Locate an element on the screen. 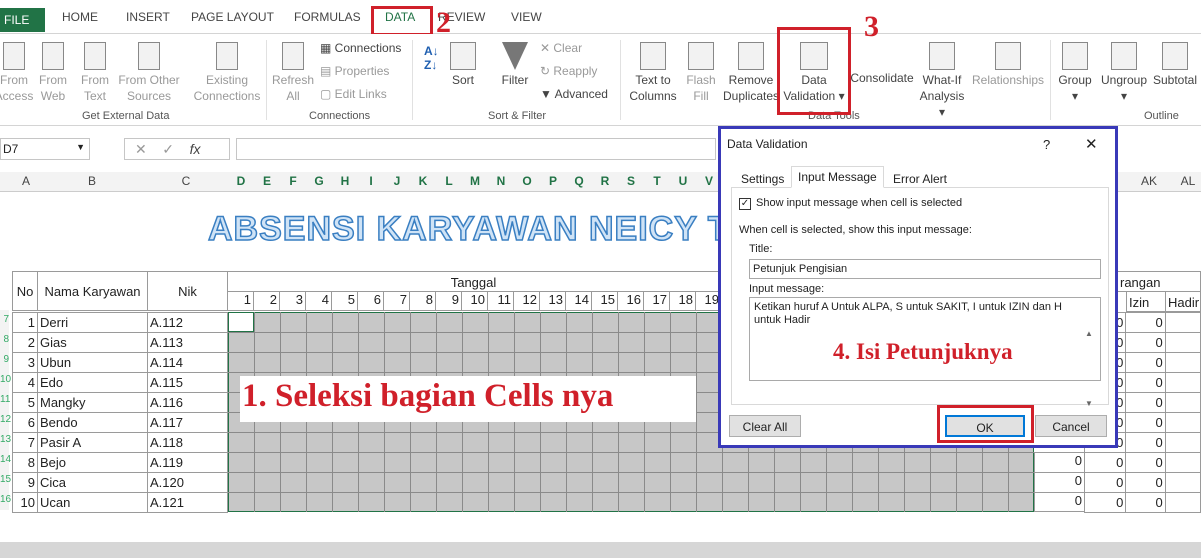  cell-nama: Ubun is located at coordinates (92, 362).